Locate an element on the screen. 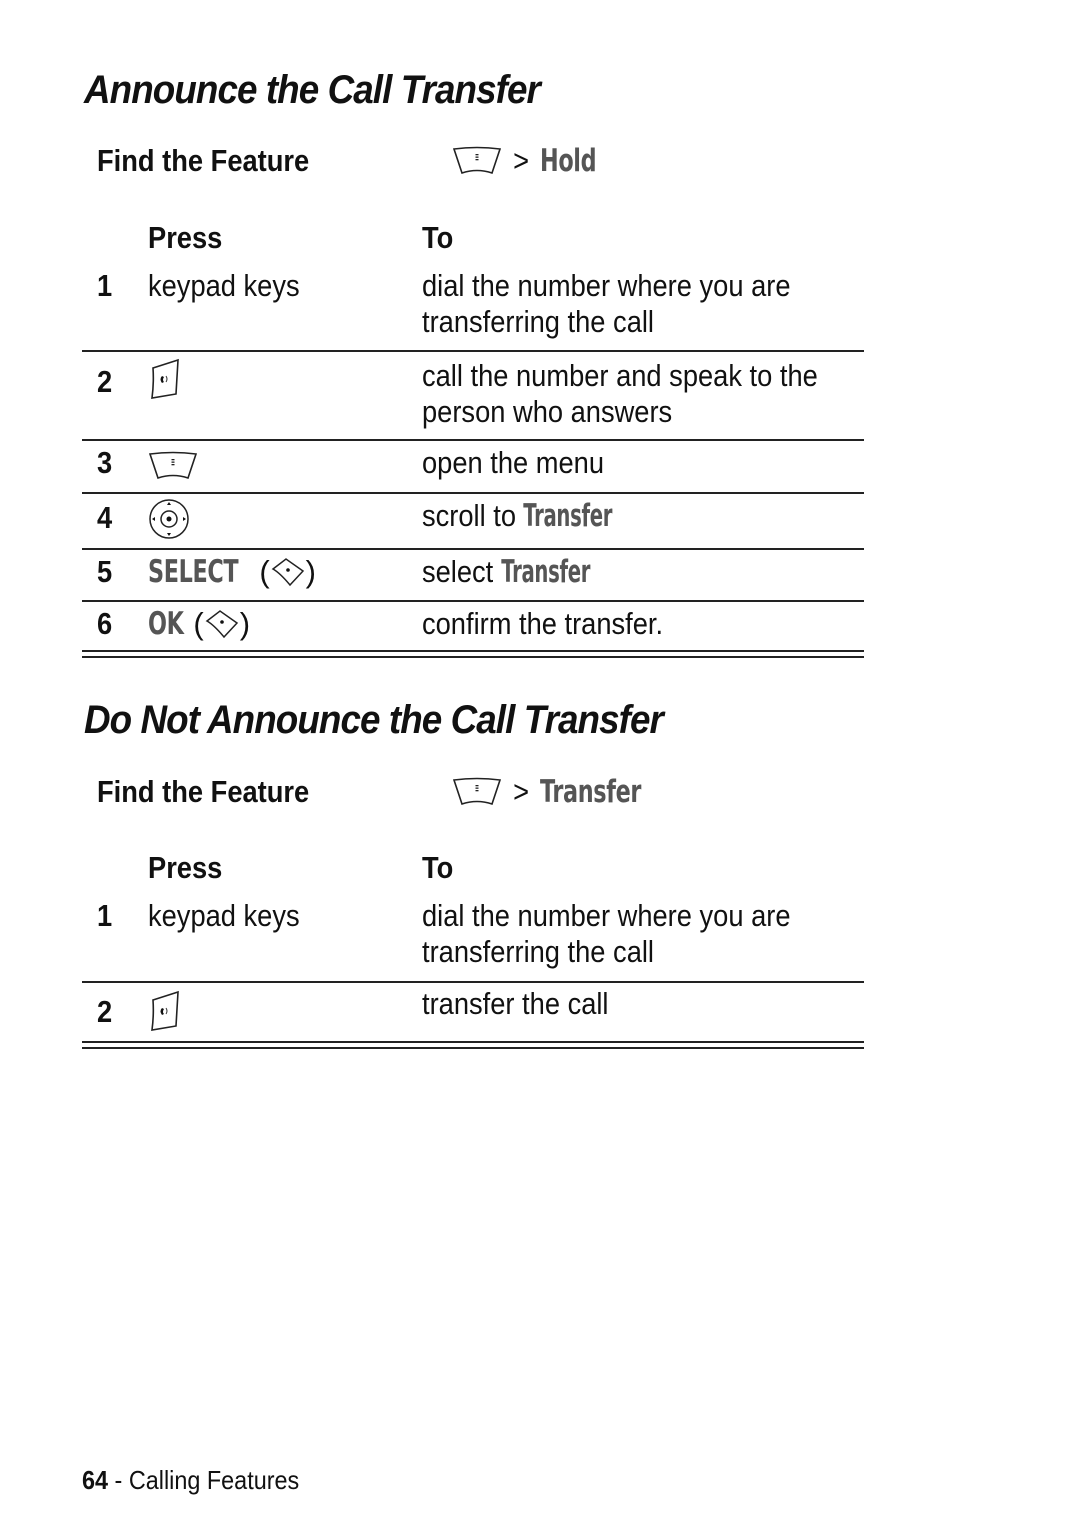  select-soft-key-label: SELECT is located at coordinates (193, 572).